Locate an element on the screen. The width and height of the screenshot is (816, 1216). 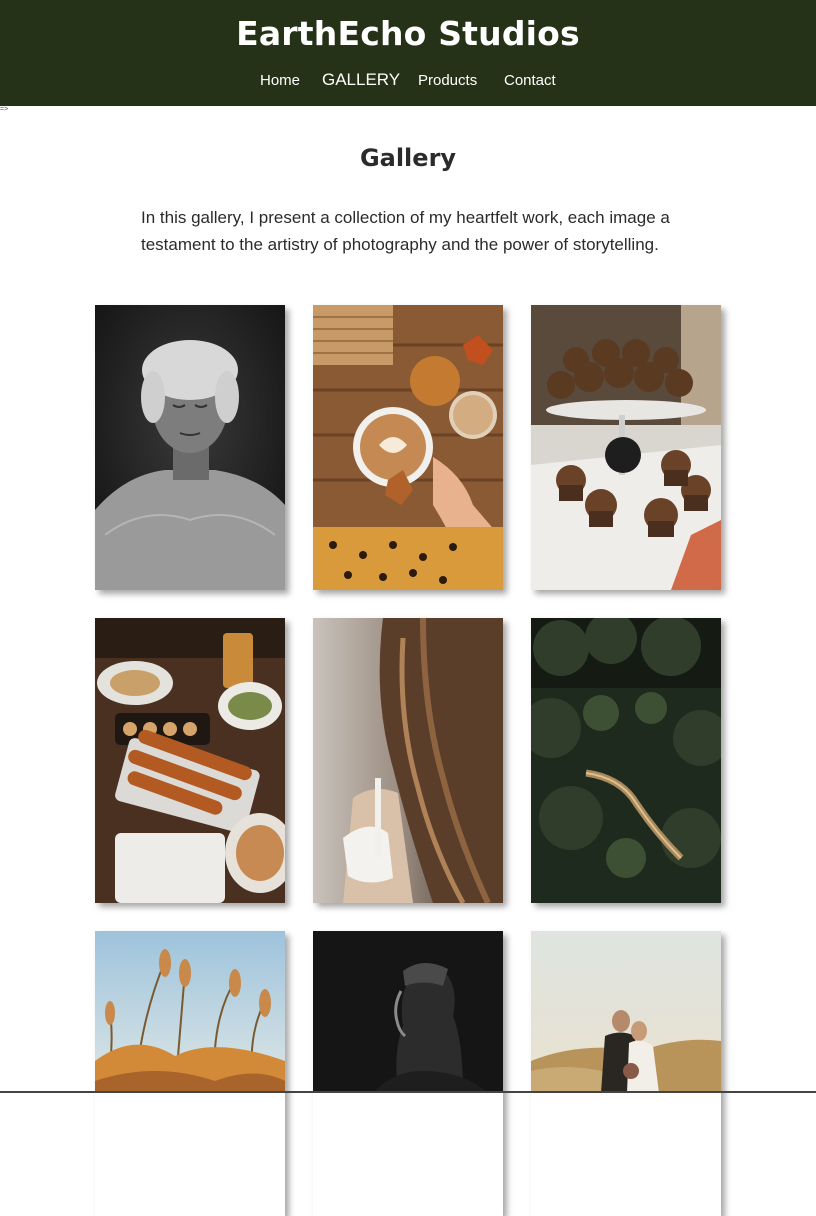
photo-latte-pumpkins is located at coordinates (408, 447).